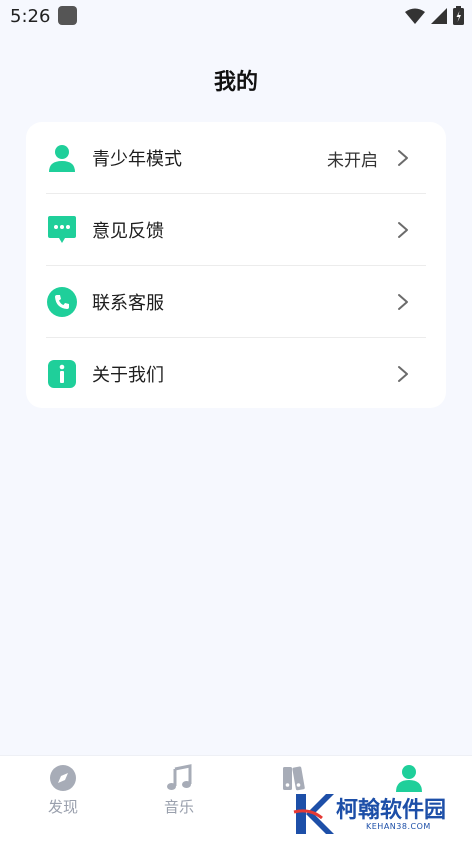 This screenshot has width=472, height=841. Describe the element at coordinates (62, 302) in the screenshot. I see `phone-icon` at that location.